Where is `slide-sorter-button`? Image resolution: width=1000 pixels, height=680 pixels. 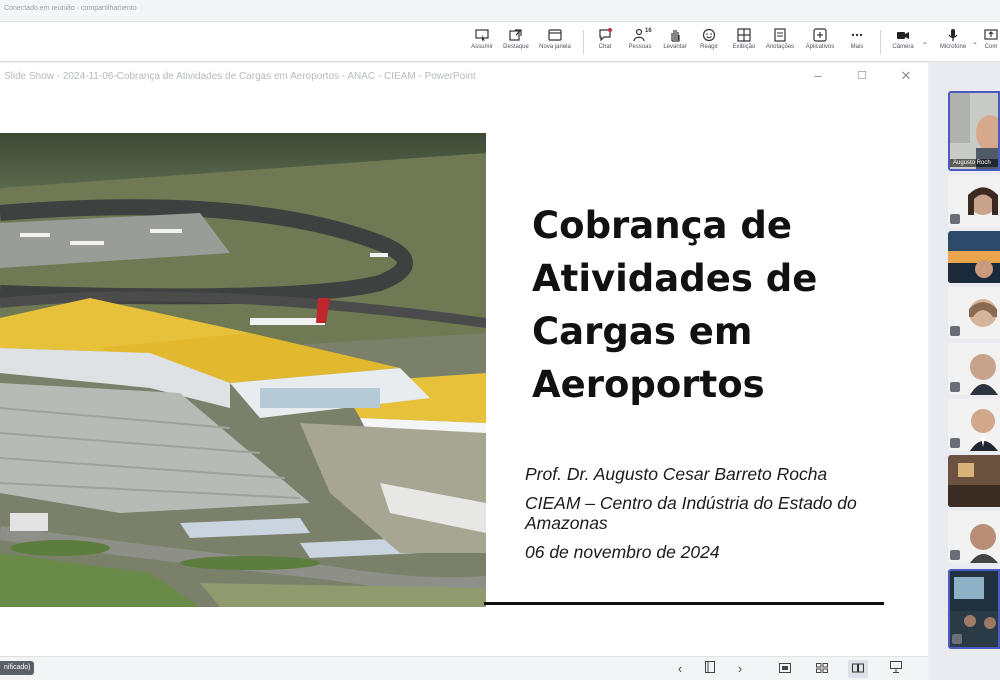 slide-sorter-button is located at coordinates (710, 669).